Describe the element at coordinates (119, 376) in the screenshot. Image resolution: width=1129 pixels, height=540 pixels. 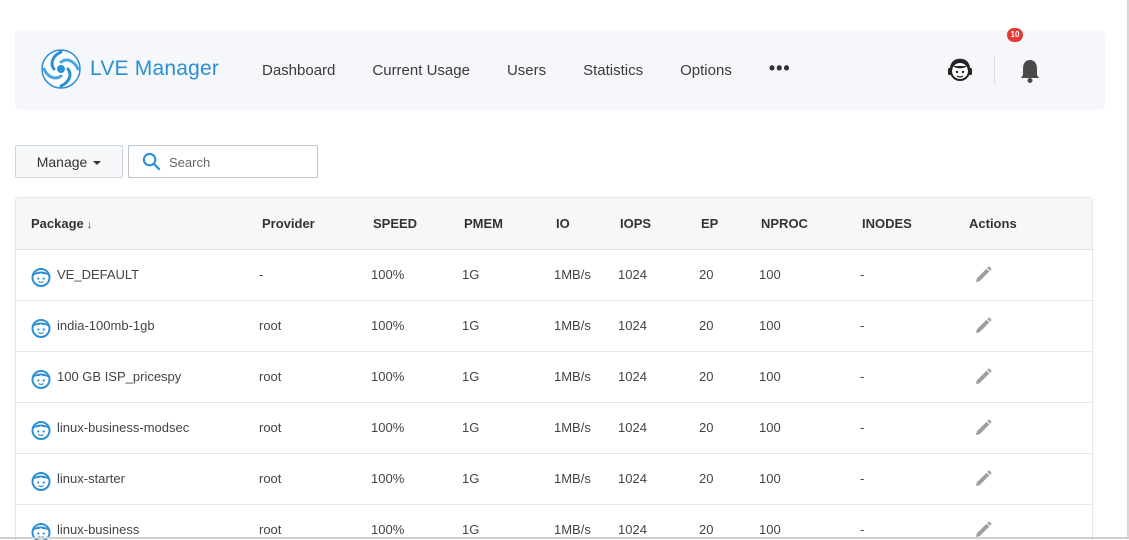
I see `cell-package: 100 GB ISP_pricespy` at that location.